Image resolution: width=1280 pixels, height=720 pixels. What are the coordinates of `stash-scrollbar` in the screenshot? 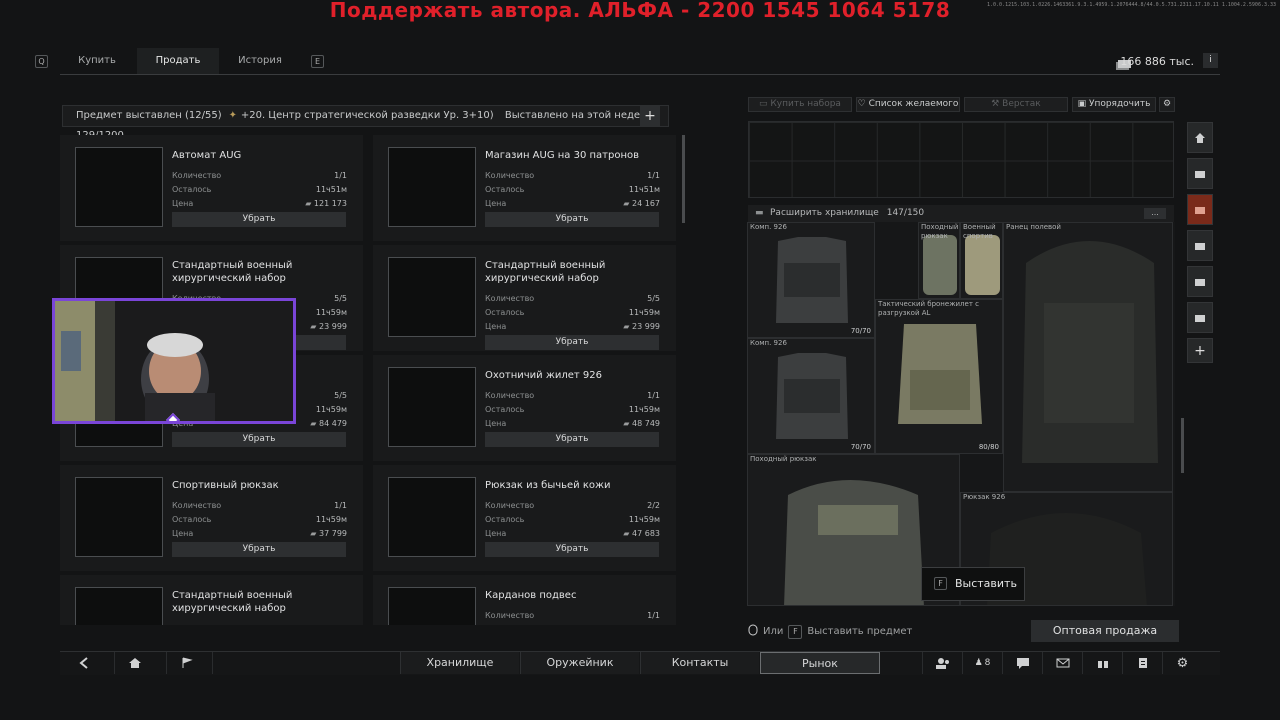 It's located at (1182, 445).